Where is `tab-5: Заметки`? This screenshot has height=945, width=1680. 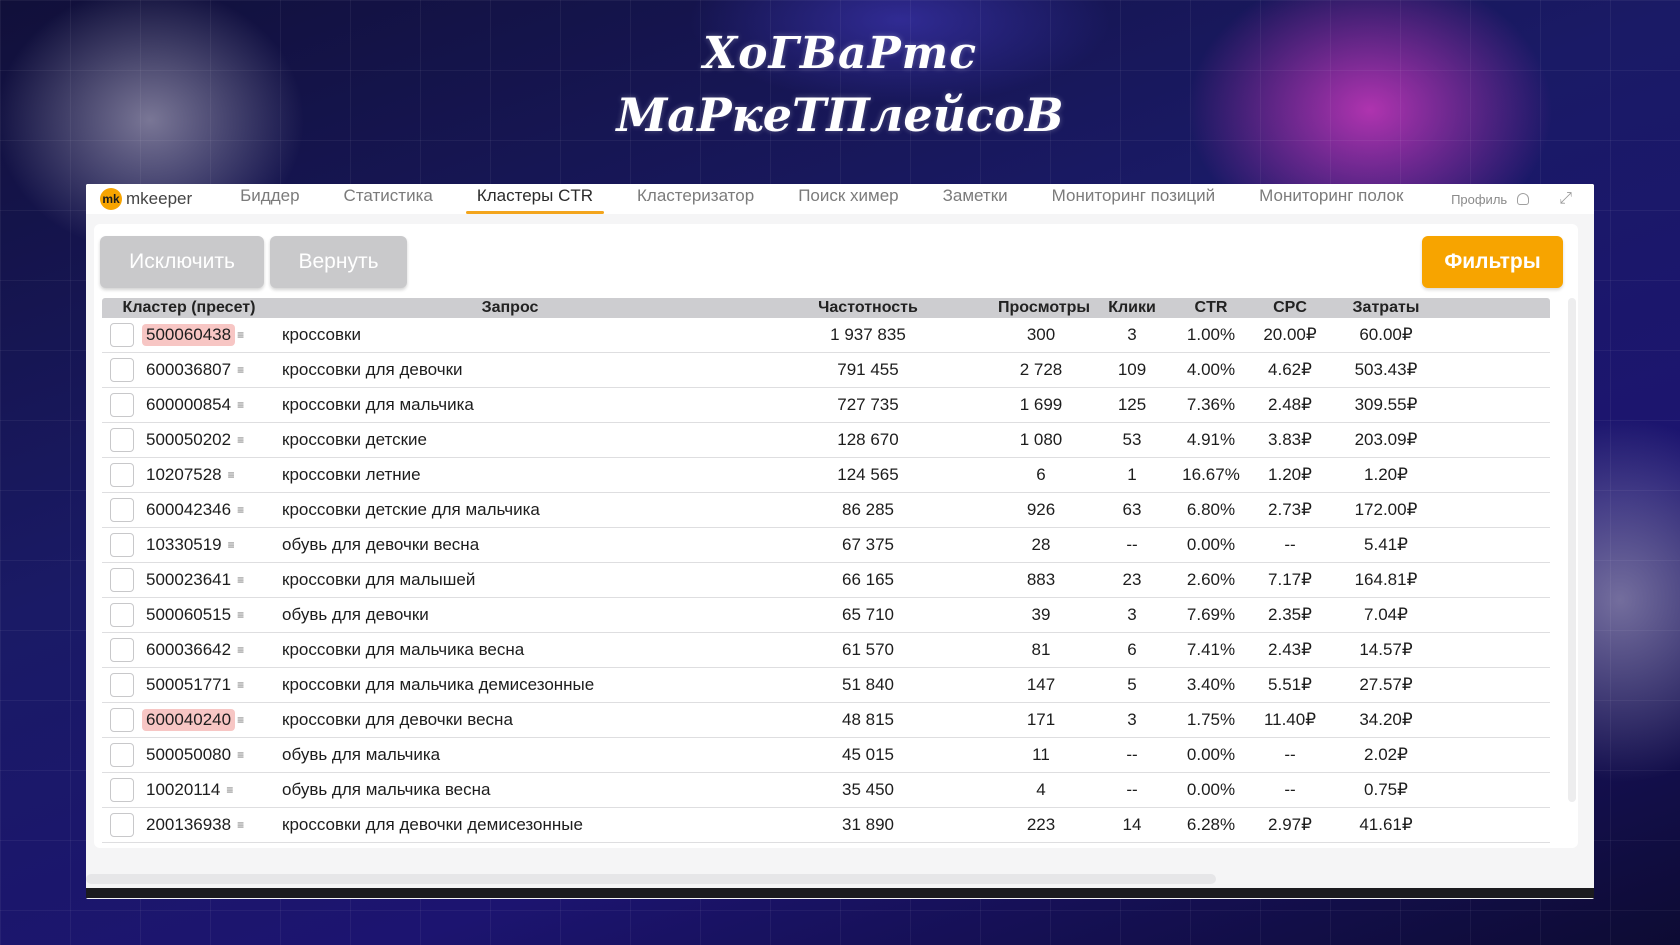
tab-5: Заметки is located at coordinates (975, 199).